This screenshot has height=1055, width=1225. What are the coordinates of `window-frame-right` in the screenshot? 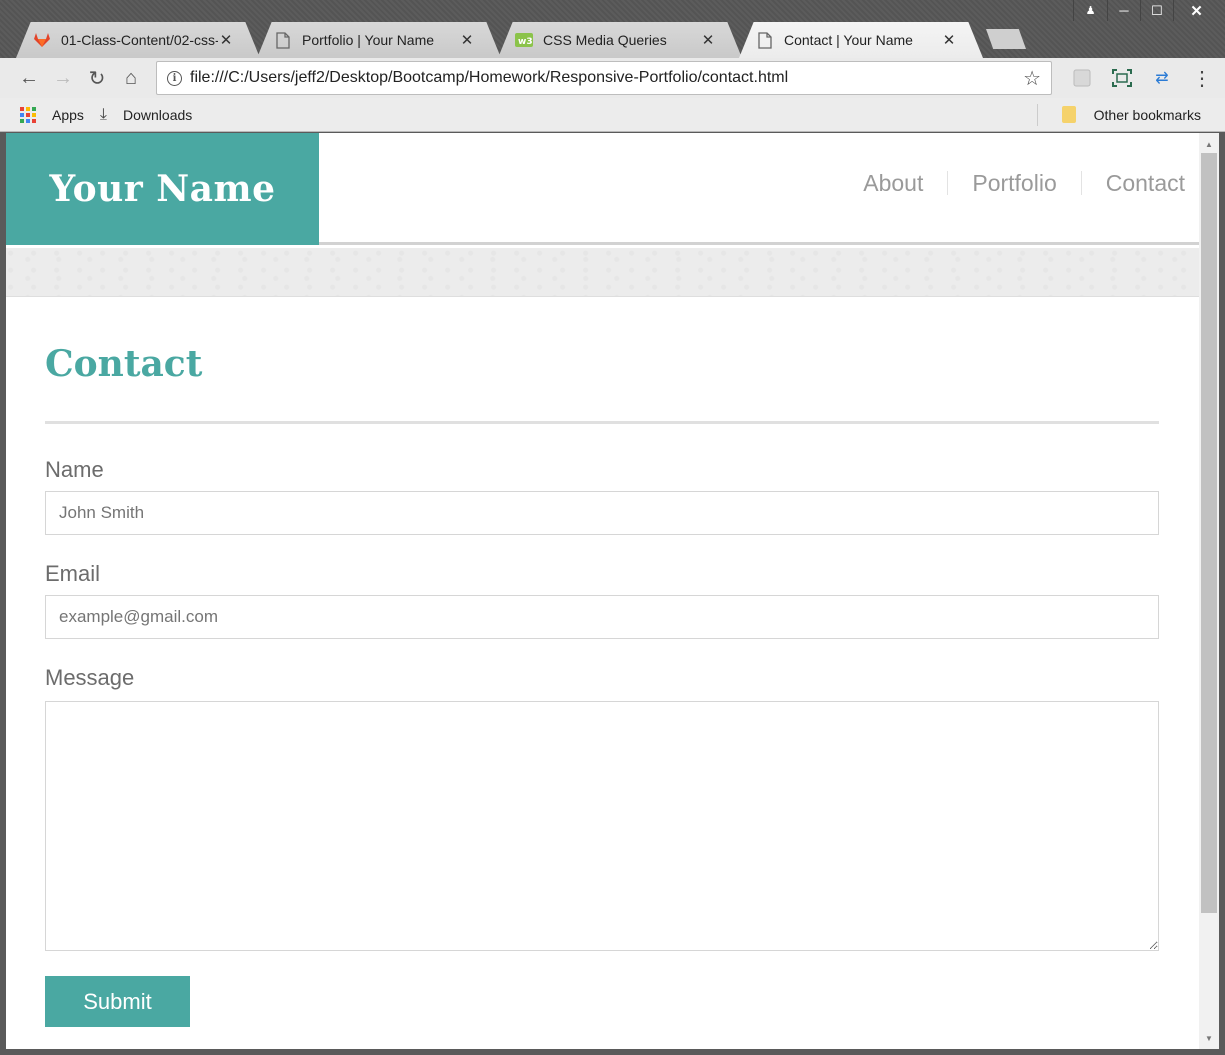 It's located at (1222, 594).